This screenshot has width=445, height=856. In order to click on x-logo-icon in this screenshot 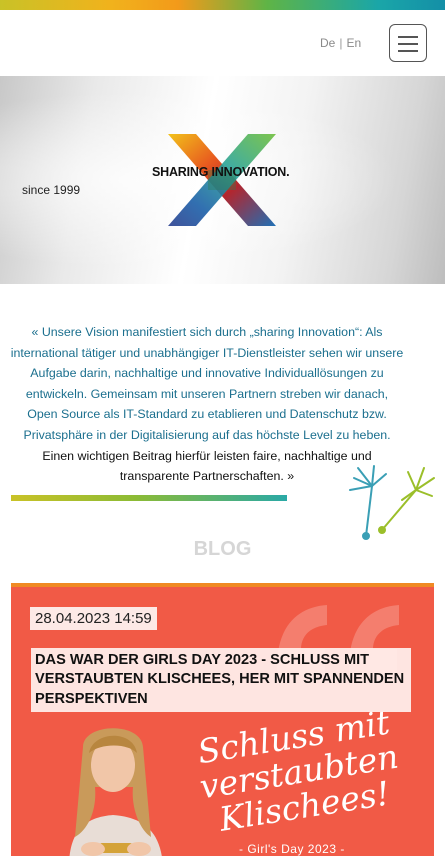, I will do `click(222, 180)`.